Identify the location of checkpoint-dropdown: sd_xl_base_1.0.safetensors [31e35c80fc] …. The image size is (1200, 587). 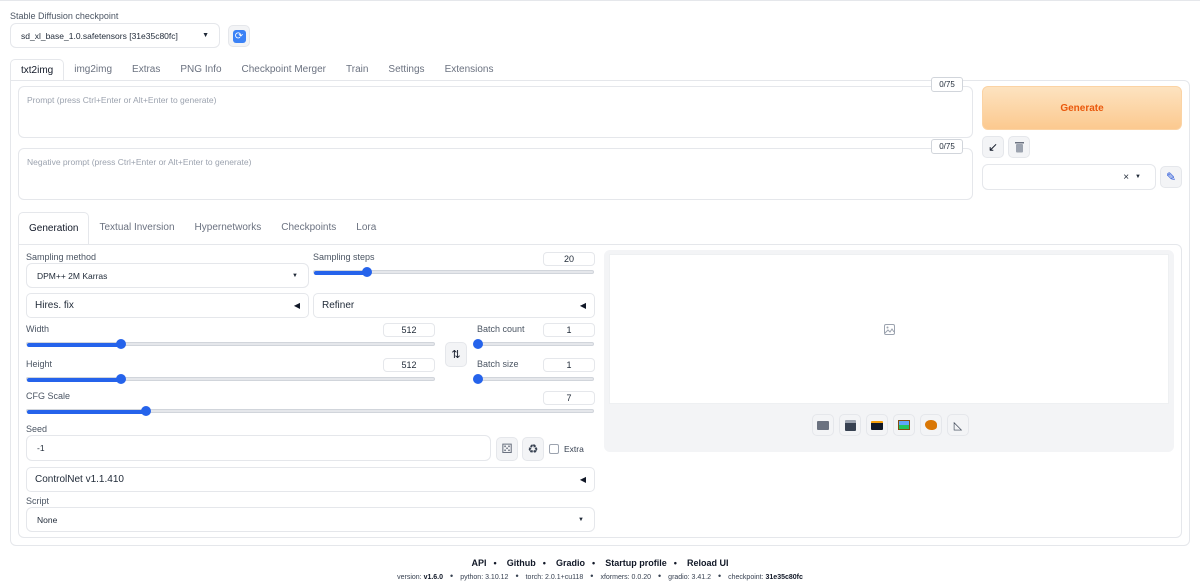
(115, 35).